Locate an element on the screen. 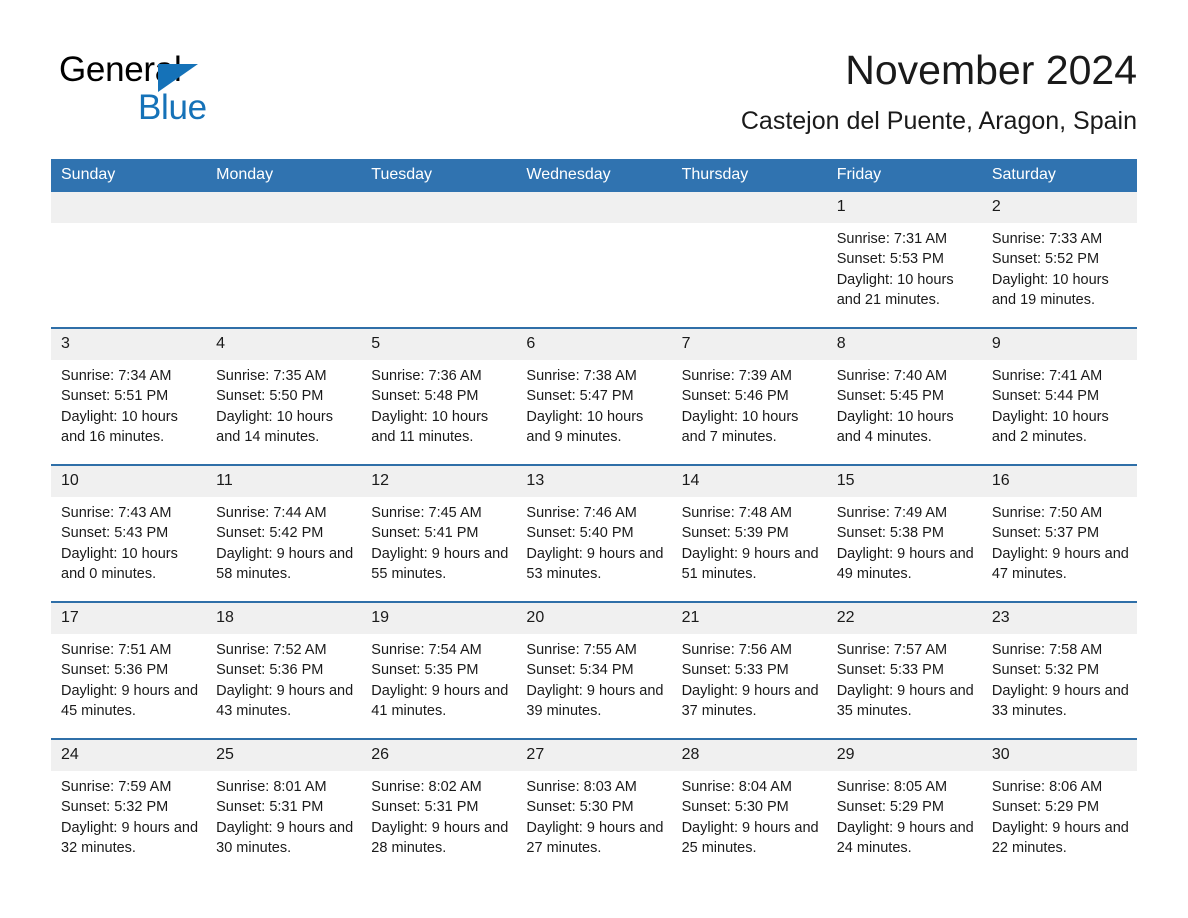 The height and width of the screenshot is (918, 1188). day-number: 21 is located at coordinates (749, 618).